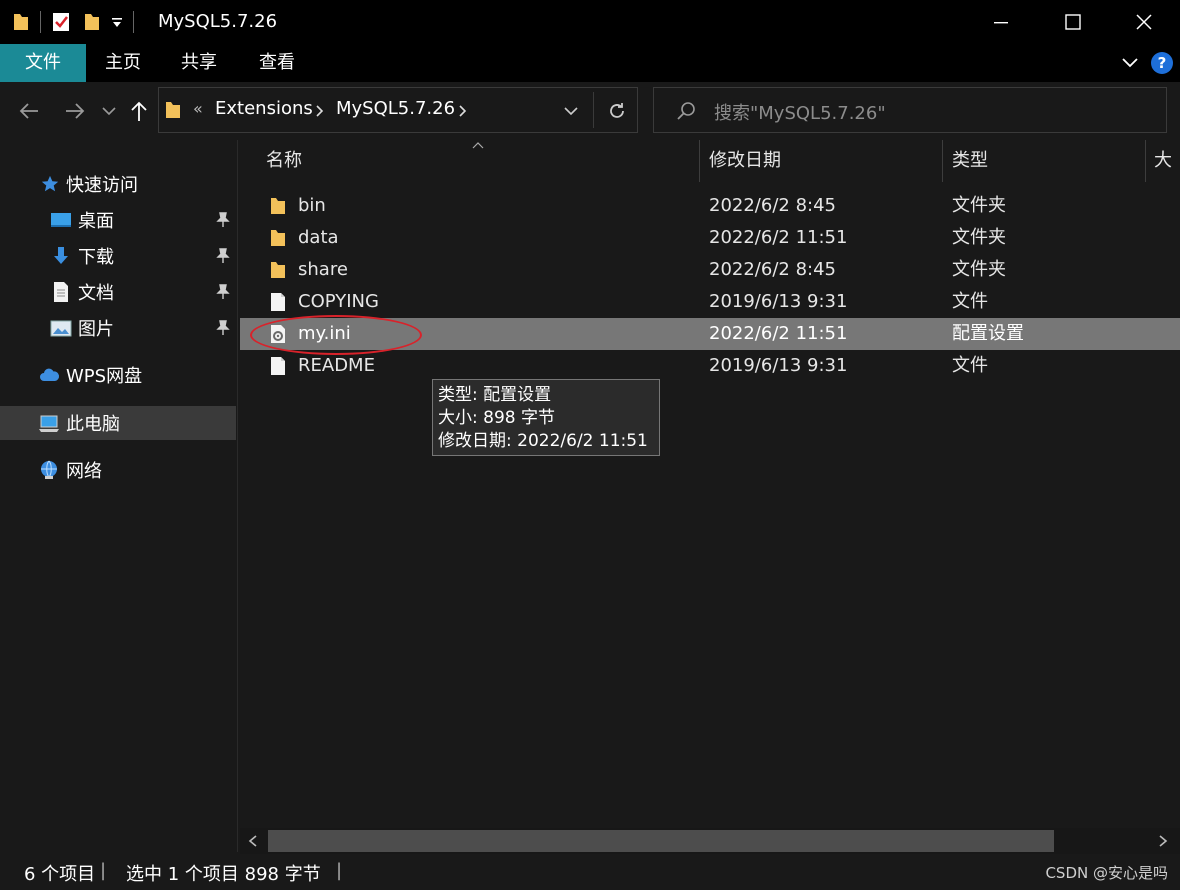 This screenshot has height=890, width=1180. I want to click on file-modified: 2019/6/13 9:31, so click(778, 365).